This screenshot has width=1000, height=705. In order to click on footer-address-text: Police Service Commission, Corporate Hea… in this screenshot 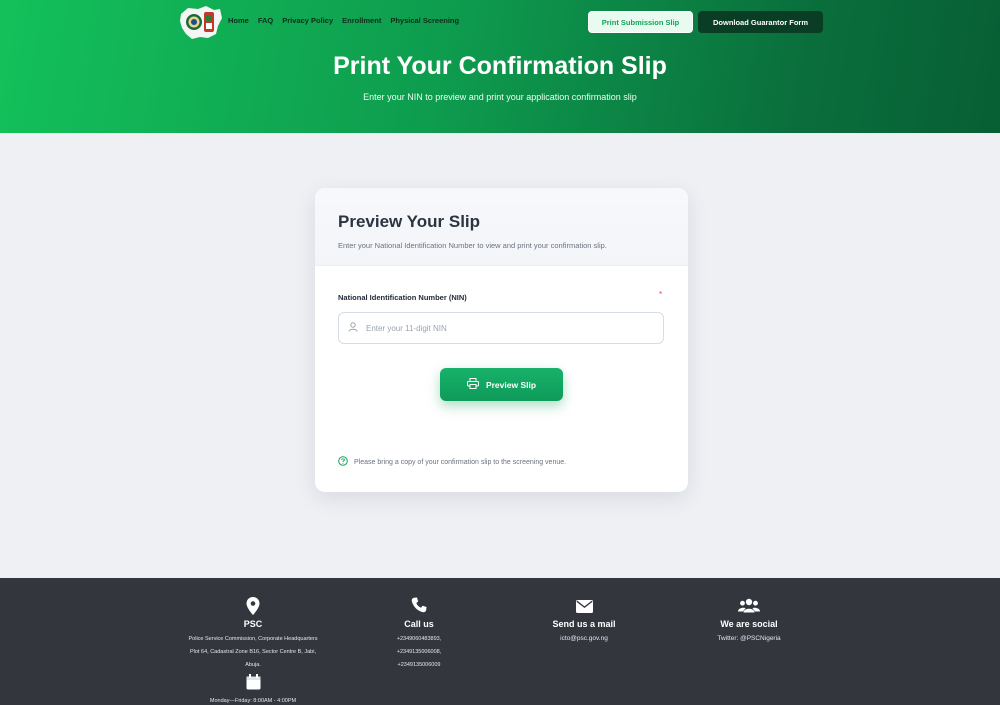, I will do `click(253, 652)`.